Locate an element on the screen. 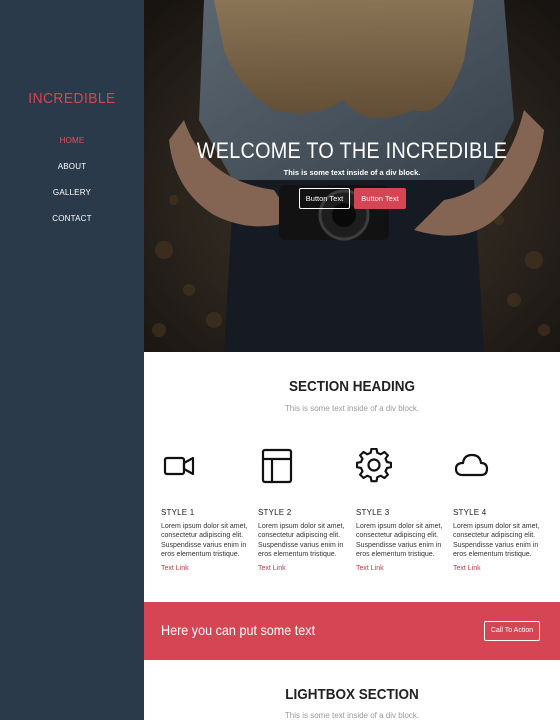  lightbox-heading: LIGHTBOX SECTION is located at coordinates (352, 694).